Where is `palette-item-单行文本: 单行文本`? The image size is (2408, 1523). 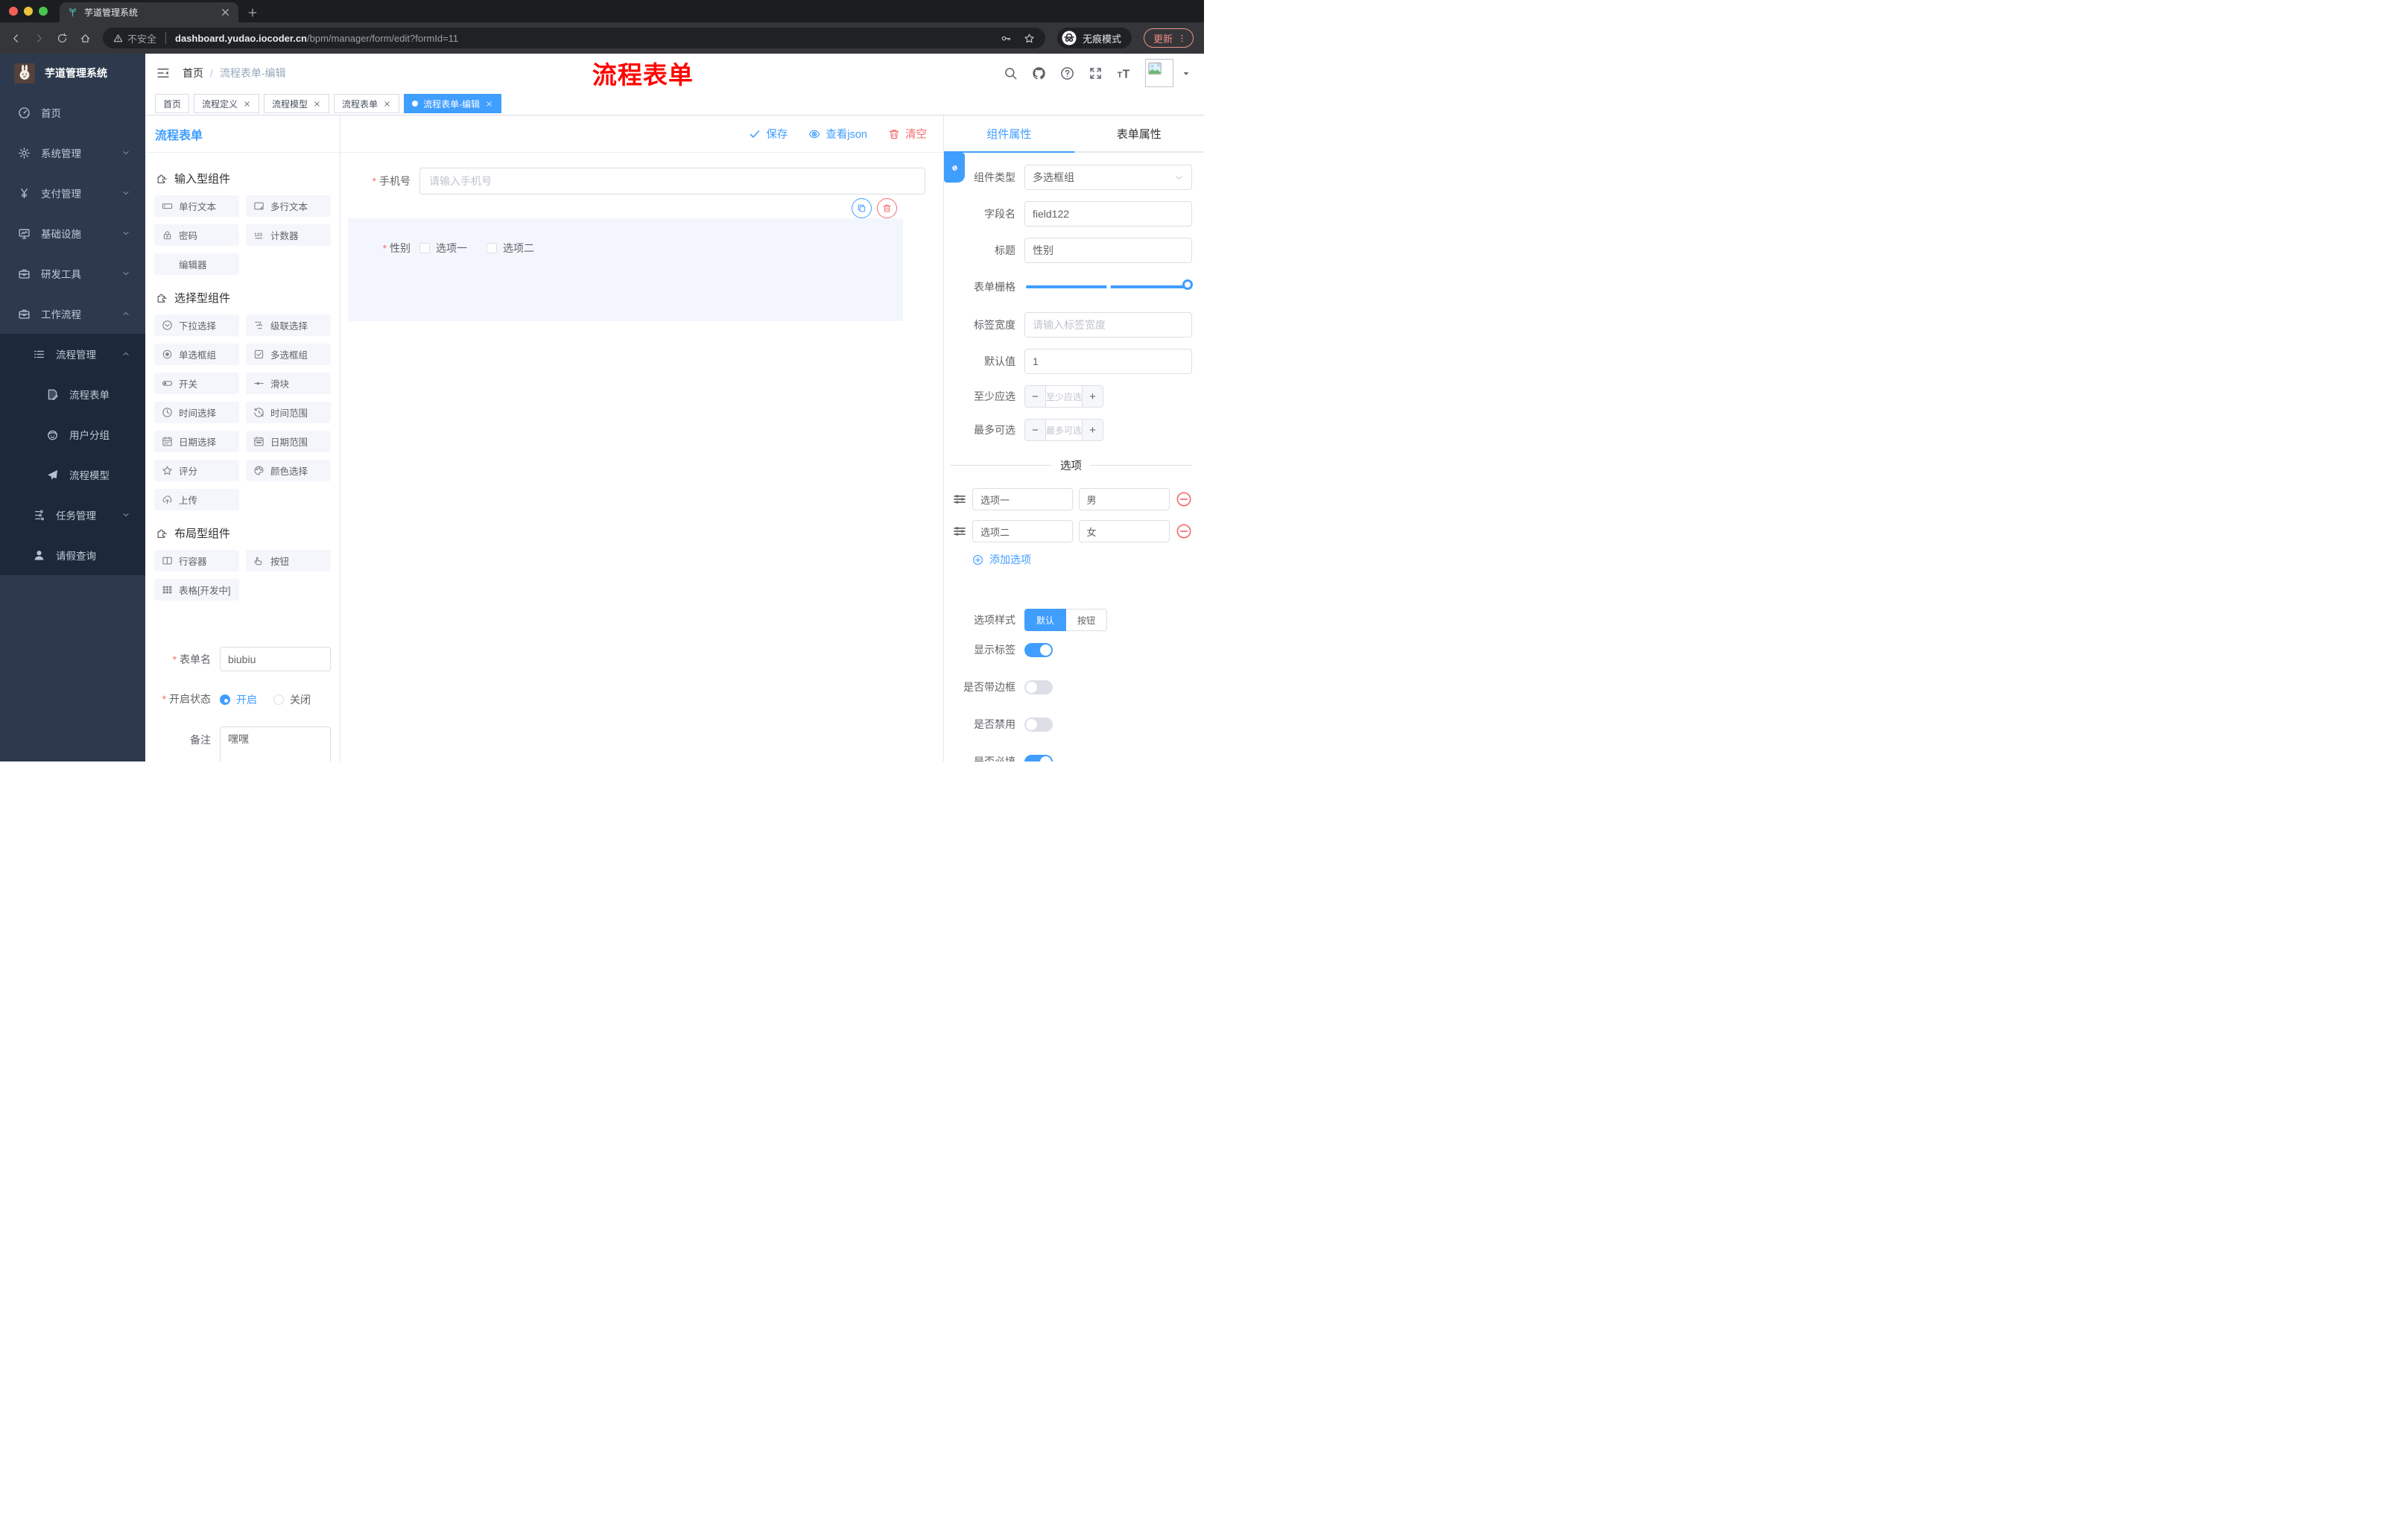
palette-item-单行文本: 单行文本 is located at coordinates (196, 206).